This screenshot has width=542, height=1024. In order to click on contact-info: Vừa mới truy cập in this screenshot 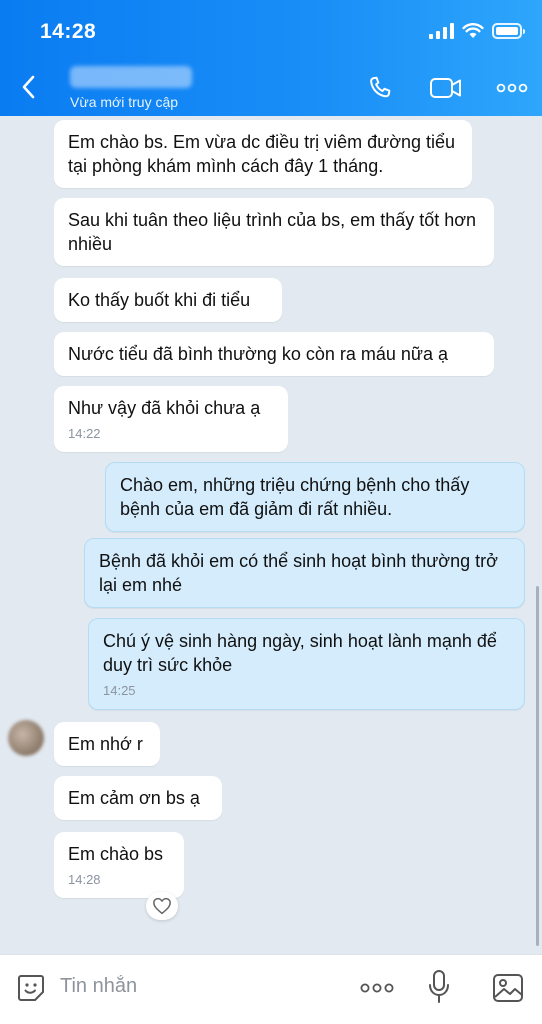, I will do `click(131, 88)`.